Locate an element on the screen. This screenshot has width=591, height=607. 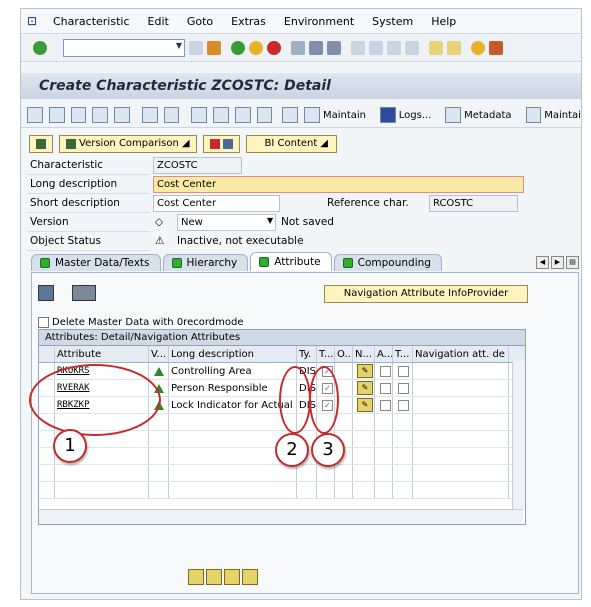
forward-arrow-icon is located at coordinates (56, 115).